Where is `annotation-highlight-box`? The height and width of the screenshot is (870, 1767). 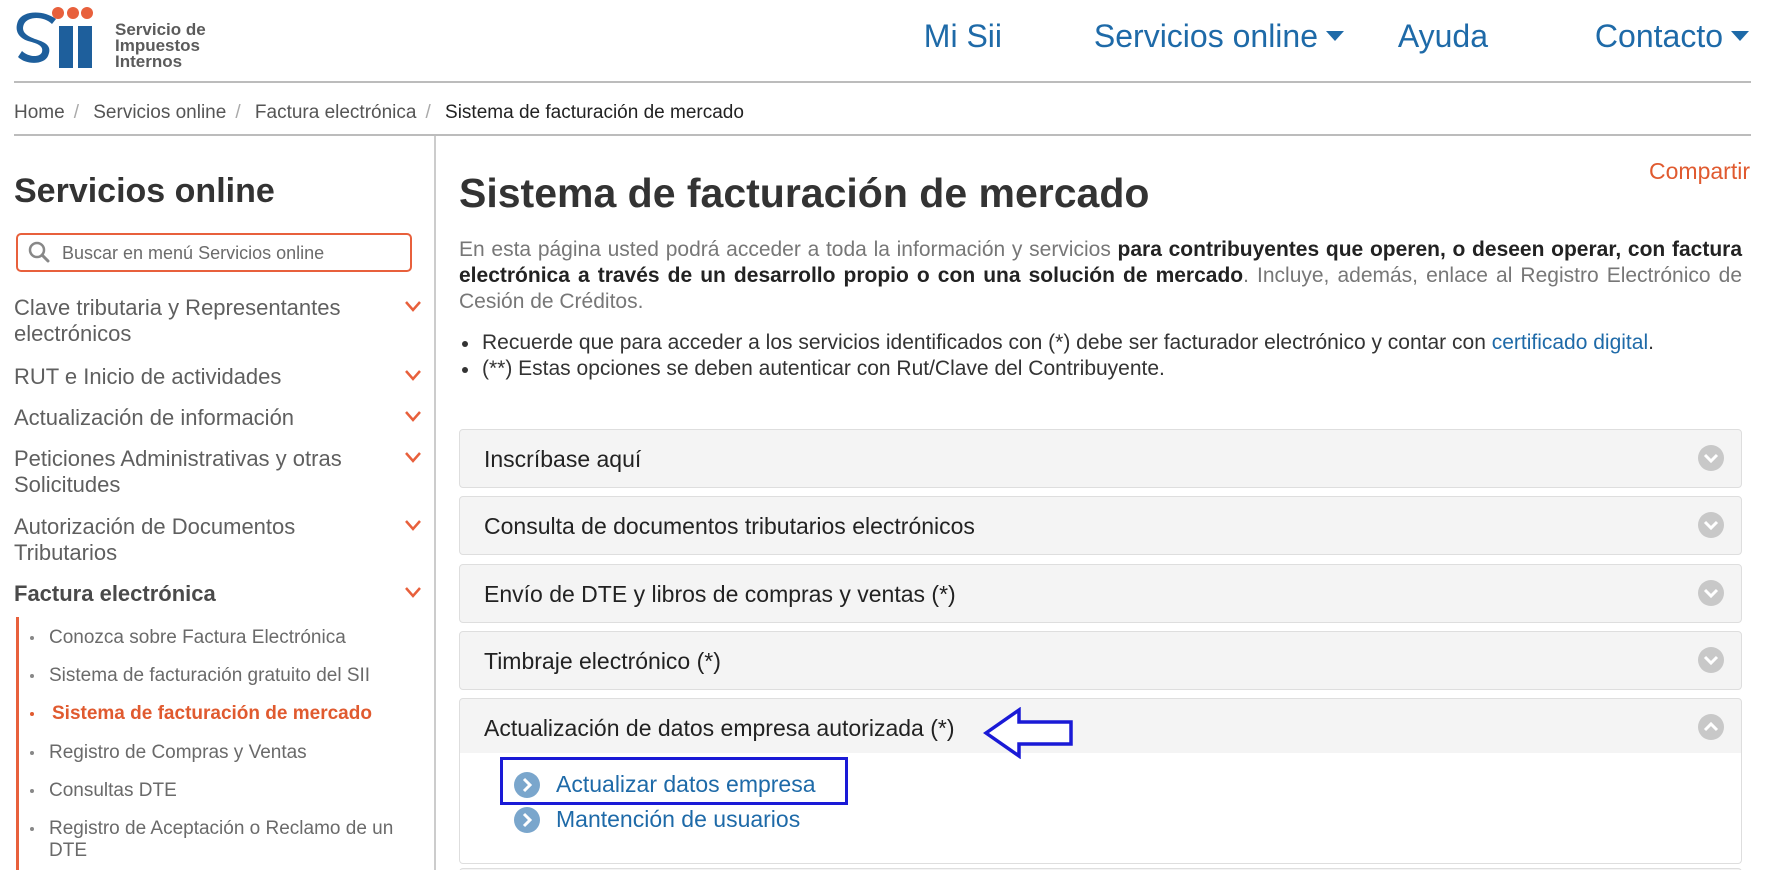
annotation-highlight-box is located at coordinates (674, 781).